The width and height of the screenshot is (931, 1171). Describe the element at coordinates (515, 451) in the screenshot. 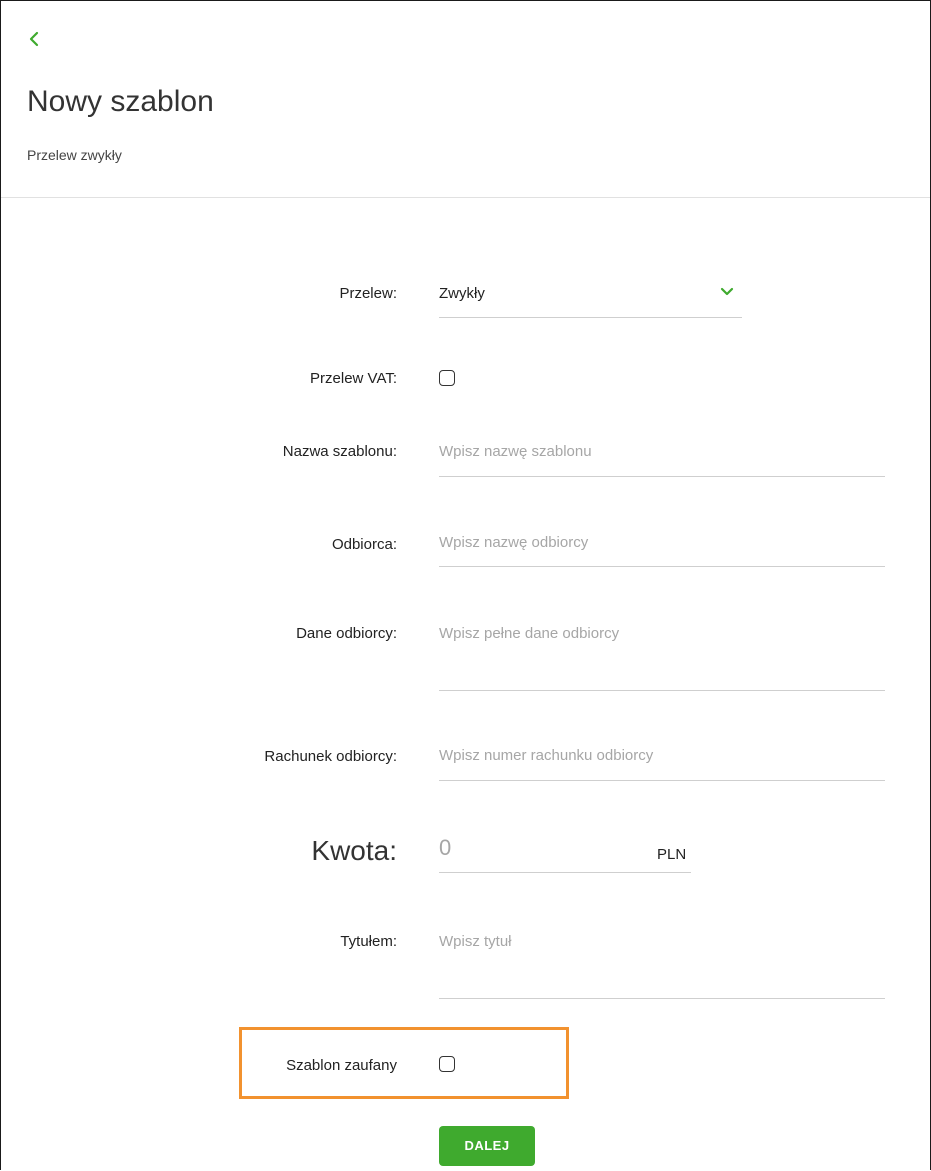

I see `template-name-placeholder: Wpisz nazwę szablonu` at that location.